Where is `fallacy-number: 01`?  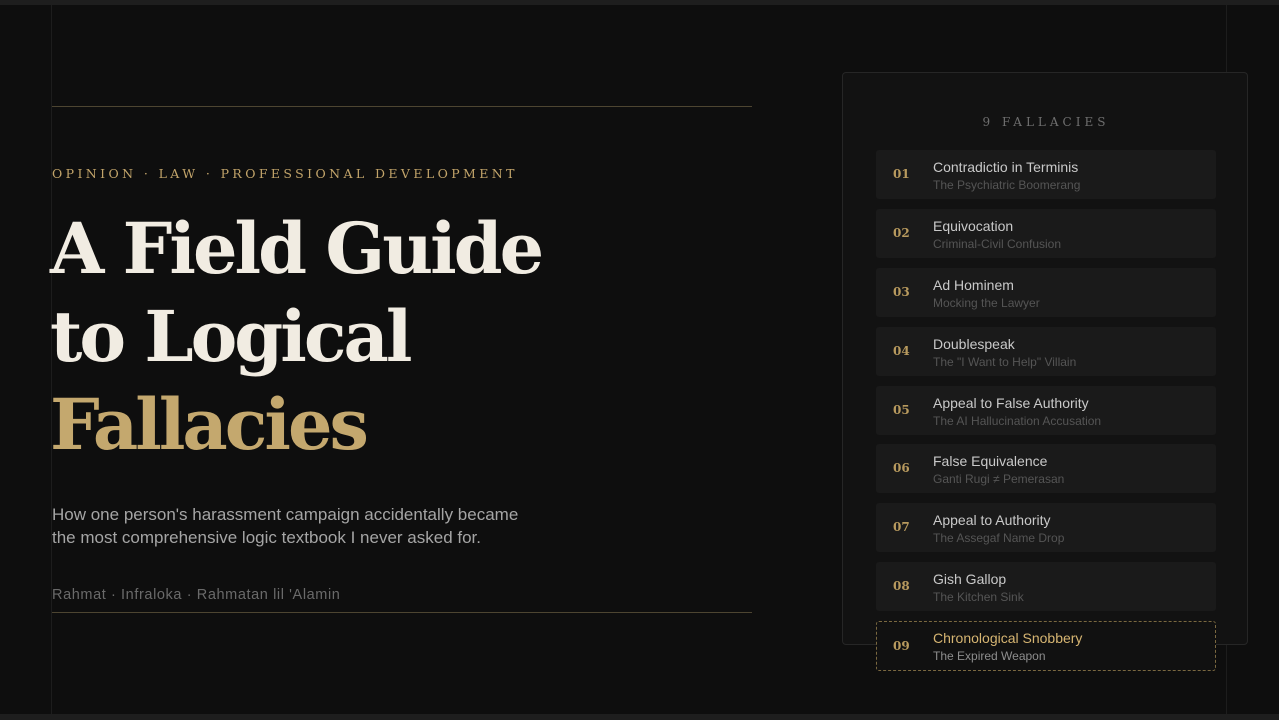
fallacy-number: 01 is located at coordinates (901, 174).